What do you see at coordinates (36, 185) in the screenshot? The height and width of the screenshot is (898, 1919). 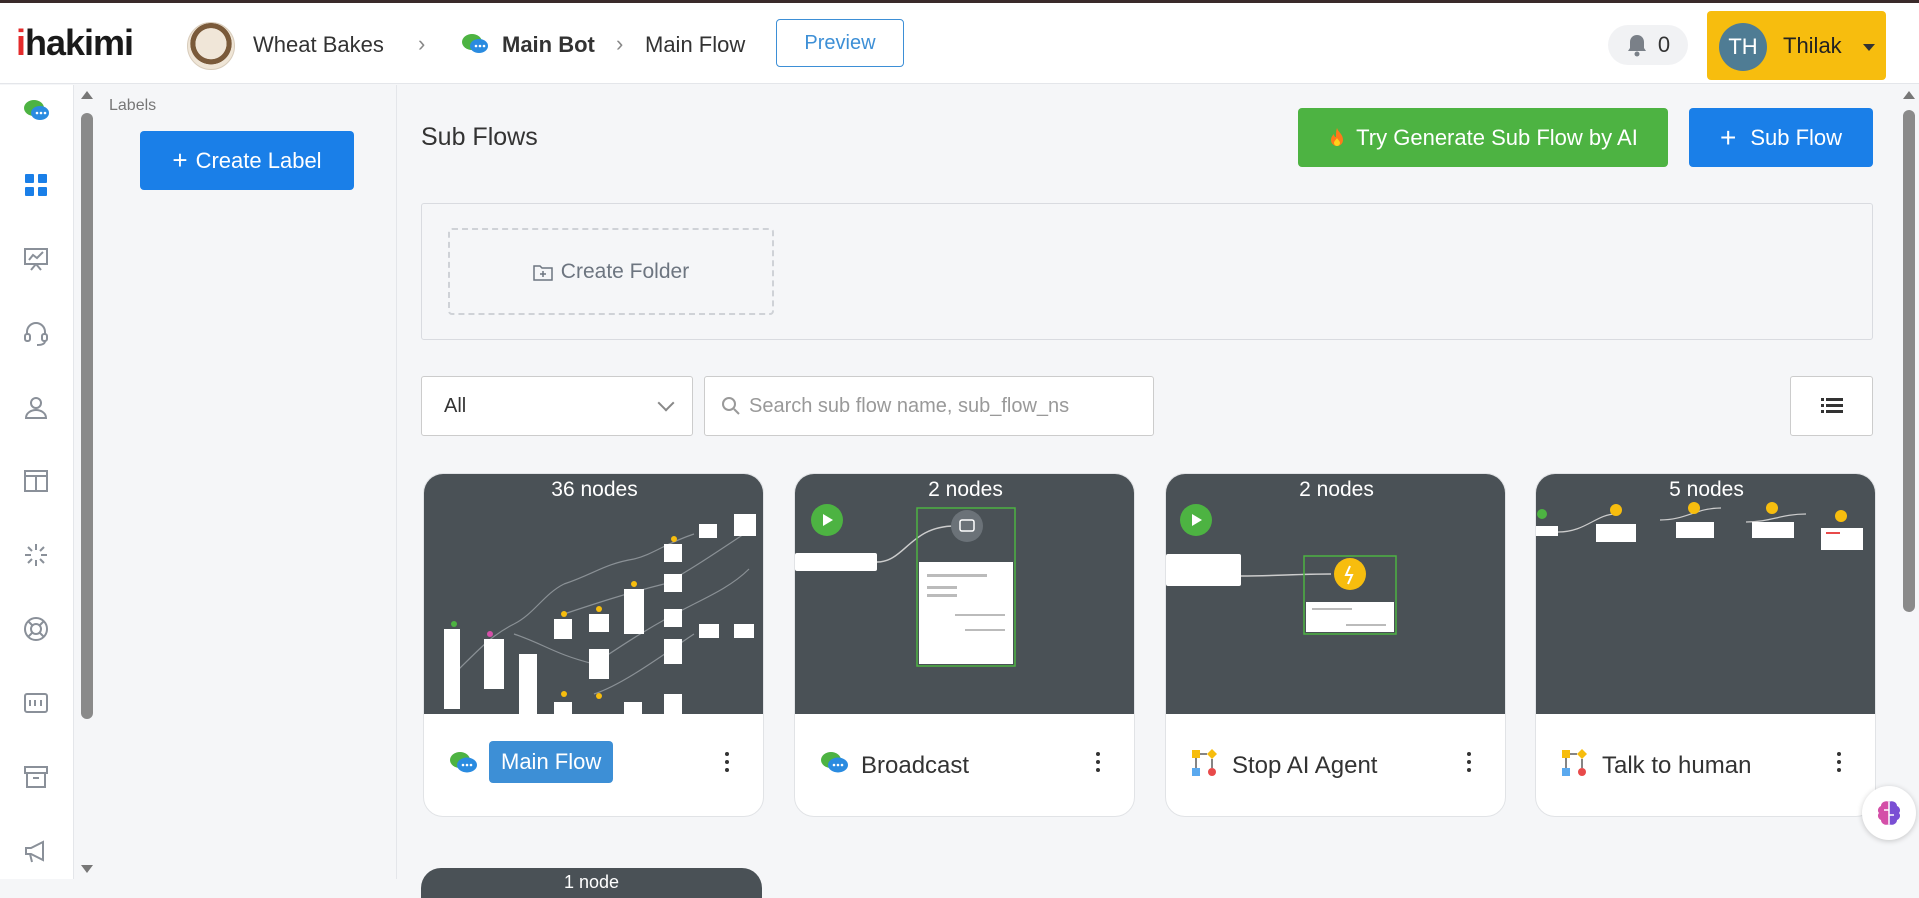 I see `dashboard-icon` at bounding box center [36, 185].